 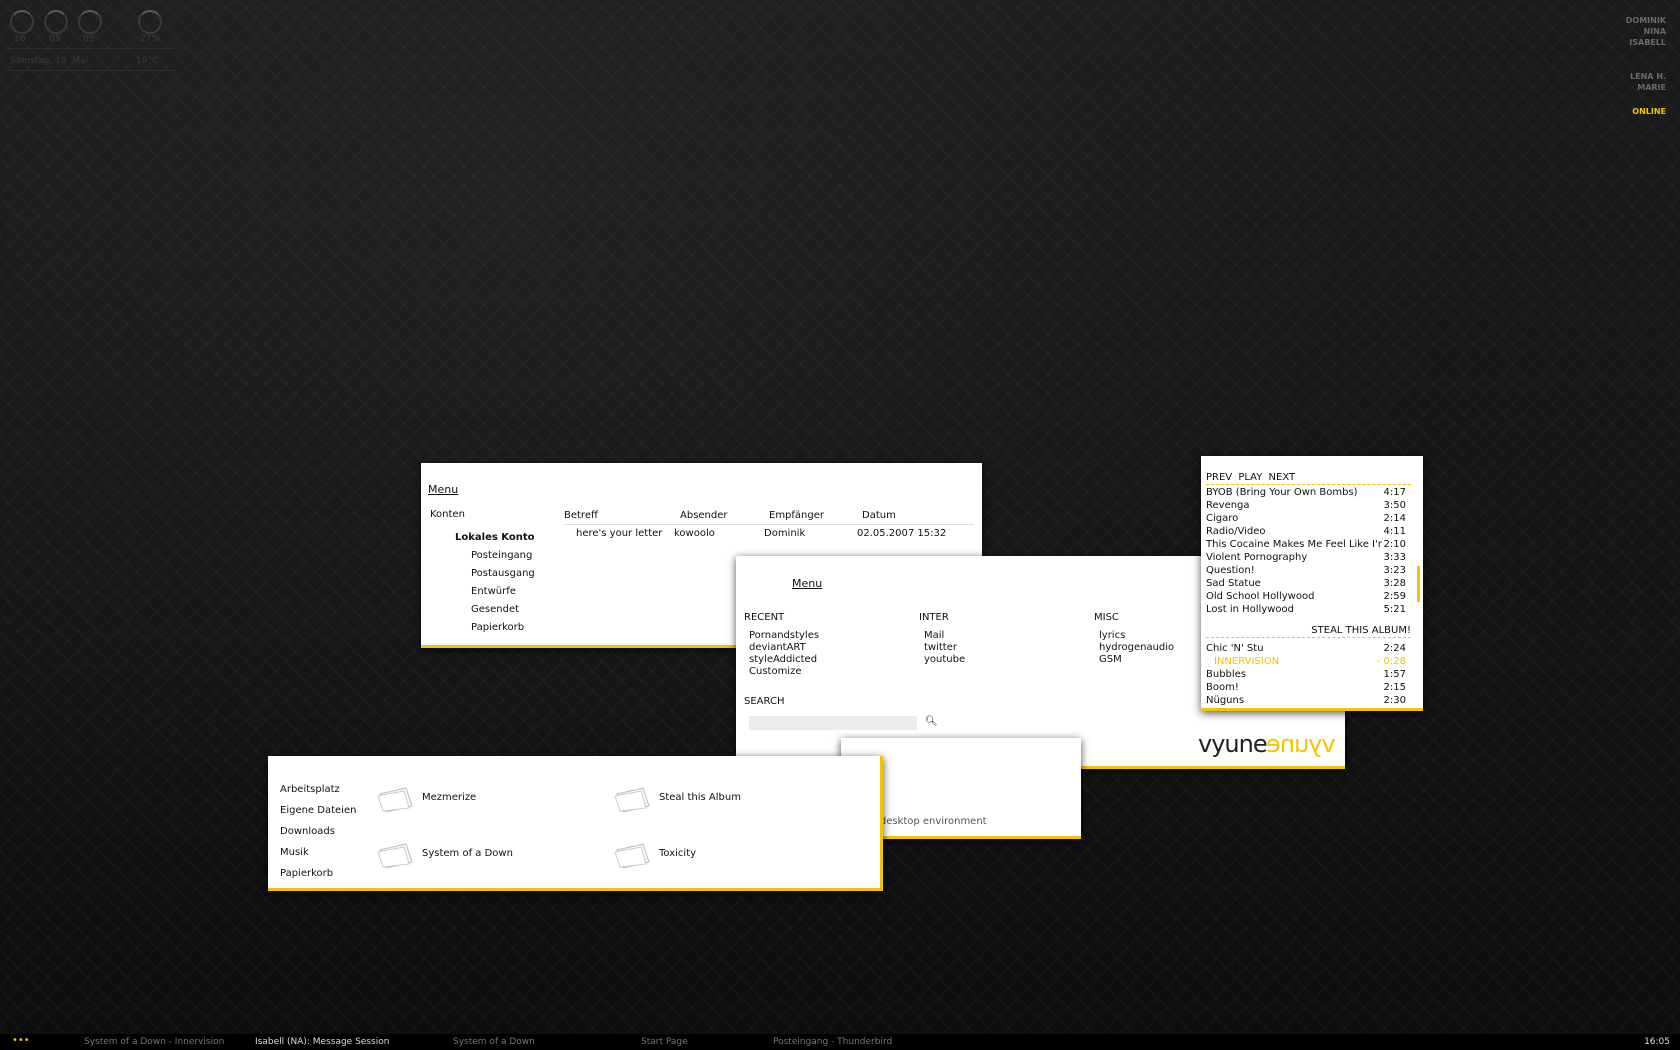 What do you see at coordinates (694, 533) in the screenshot?
I see `message-sender: kowoolo` at bounding box center [694, 533].